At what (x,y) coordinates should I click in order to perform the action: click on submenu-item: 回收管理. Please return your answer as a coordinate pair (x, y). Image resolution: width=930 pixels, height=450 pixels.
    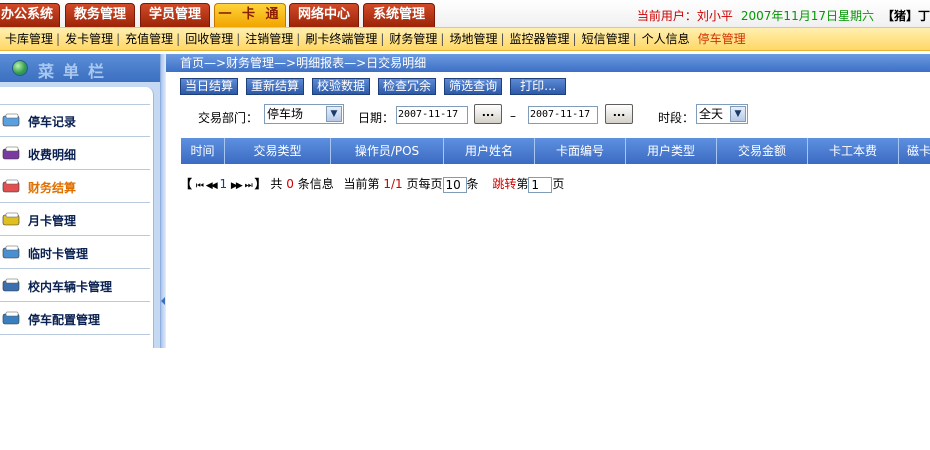
    Looking at the image, I should click on (208, 39).